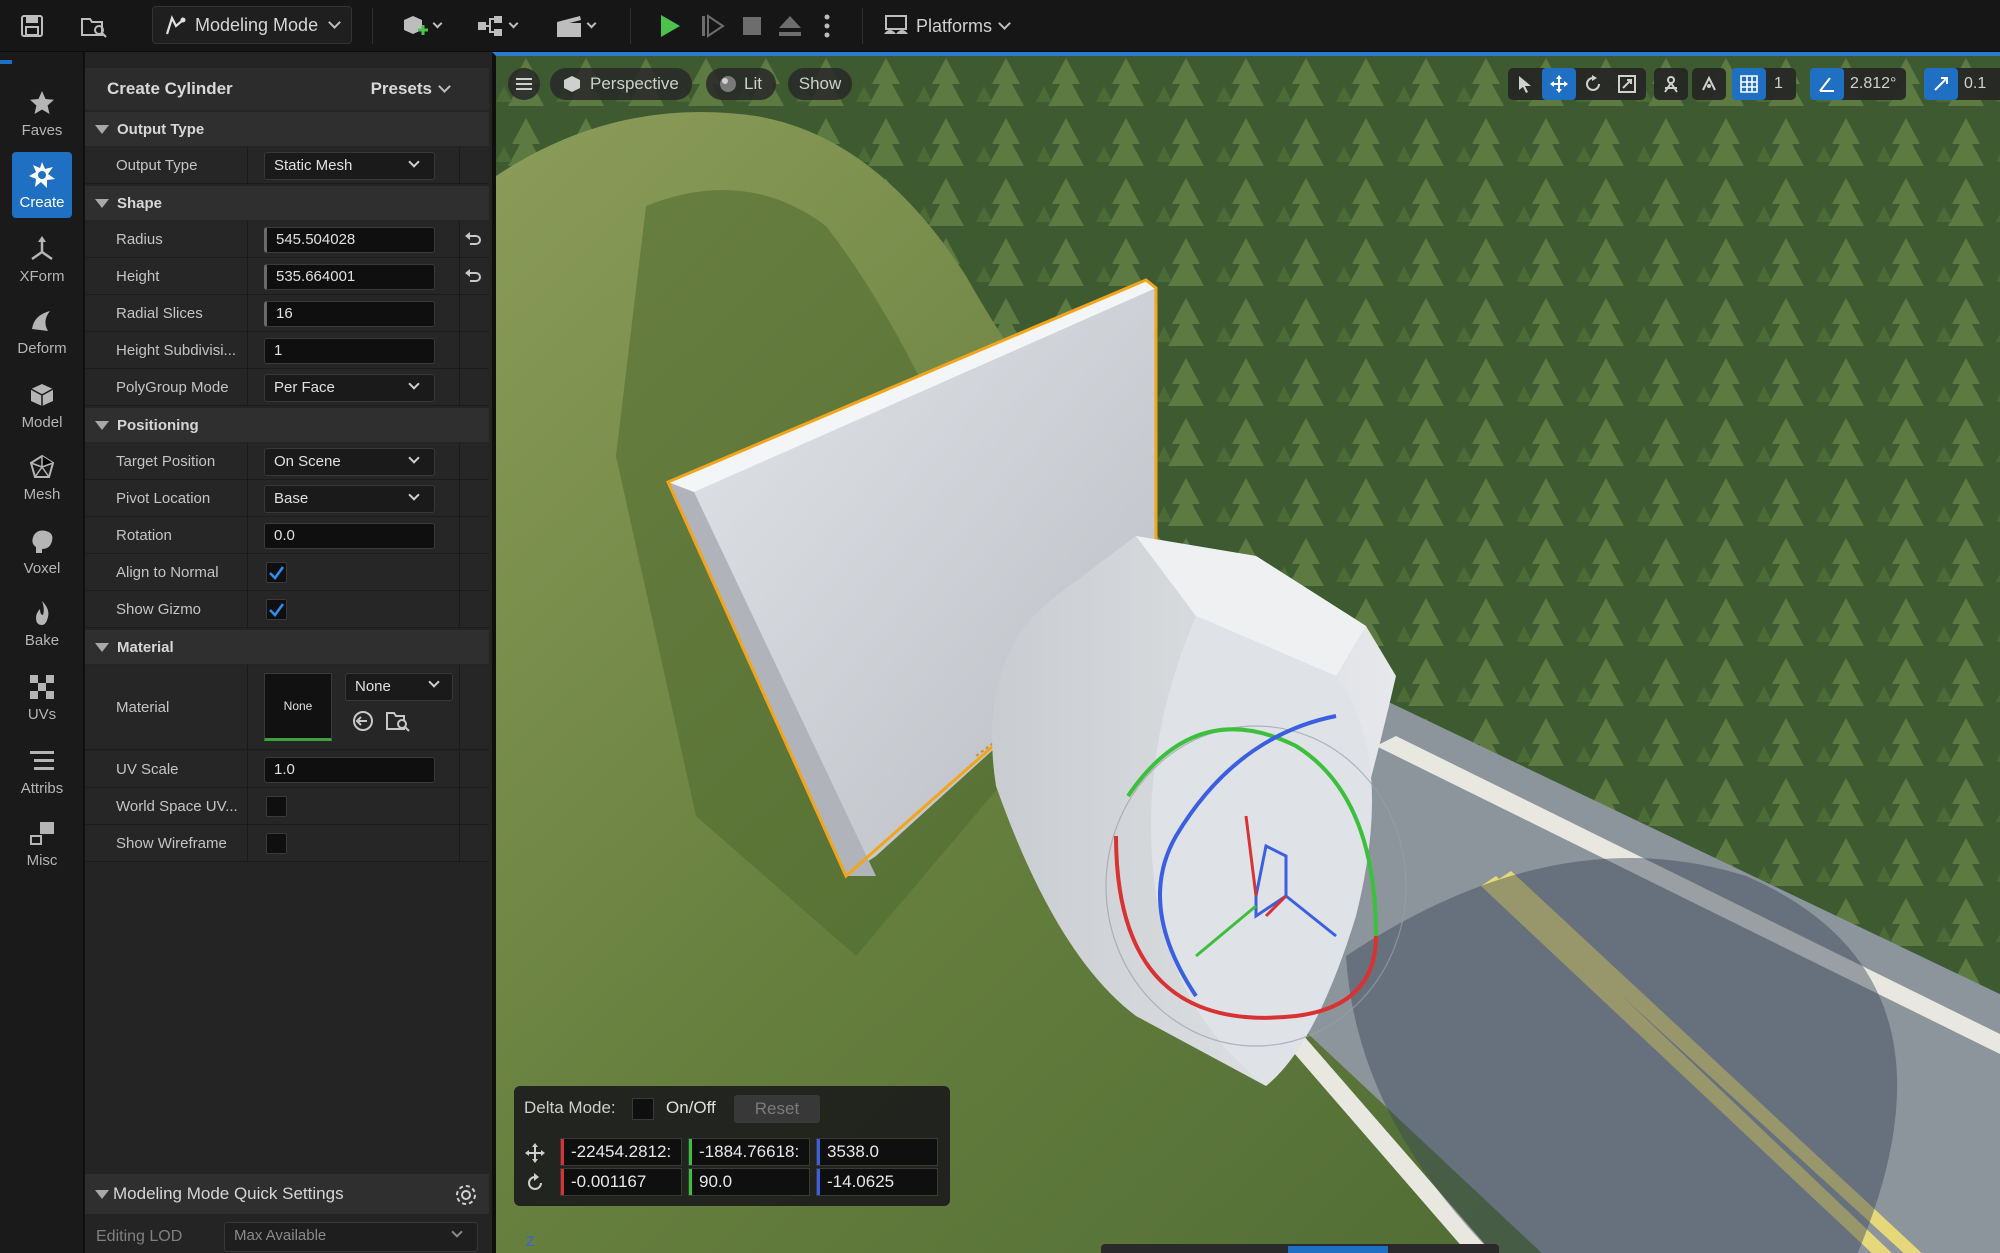  I want to click on coord-space-toggle, so click(1671, 84).